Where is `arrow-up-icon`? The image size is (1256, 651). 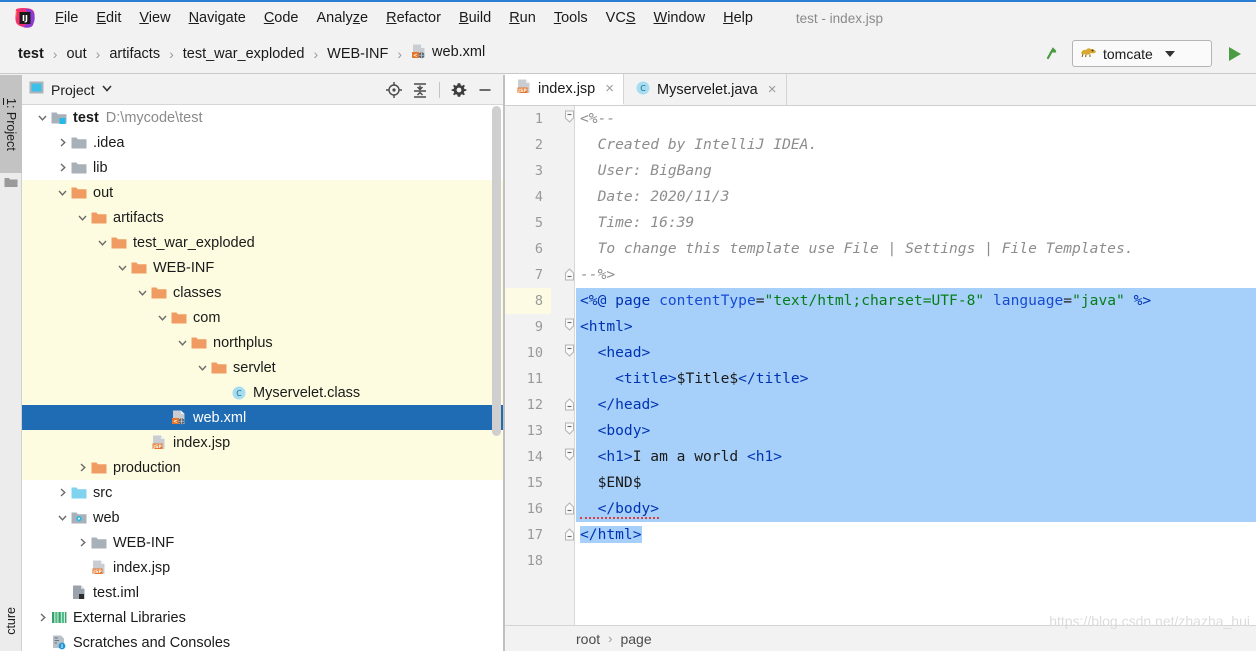 arrow-up-icon is located at coordinates (1053, 54).